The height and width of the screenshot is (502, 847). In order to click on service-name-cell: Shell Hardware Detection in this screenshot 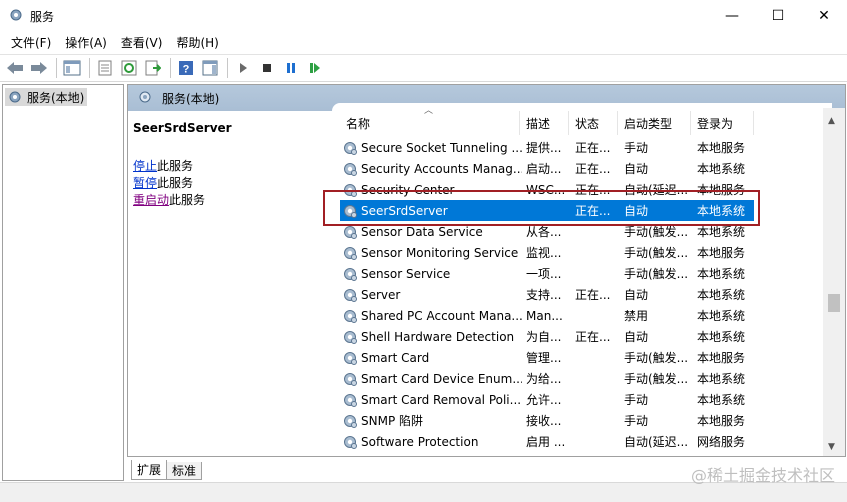, I will do `click(432, 336)`.